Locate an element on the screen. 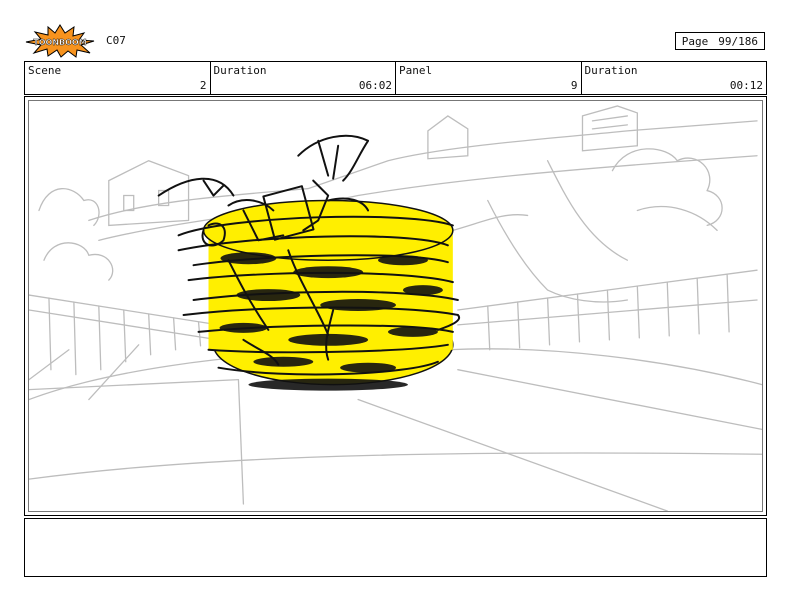 This screenshot has width=791, height=613. logo-text: TOONBOOM is located at coordinates (59, 42).